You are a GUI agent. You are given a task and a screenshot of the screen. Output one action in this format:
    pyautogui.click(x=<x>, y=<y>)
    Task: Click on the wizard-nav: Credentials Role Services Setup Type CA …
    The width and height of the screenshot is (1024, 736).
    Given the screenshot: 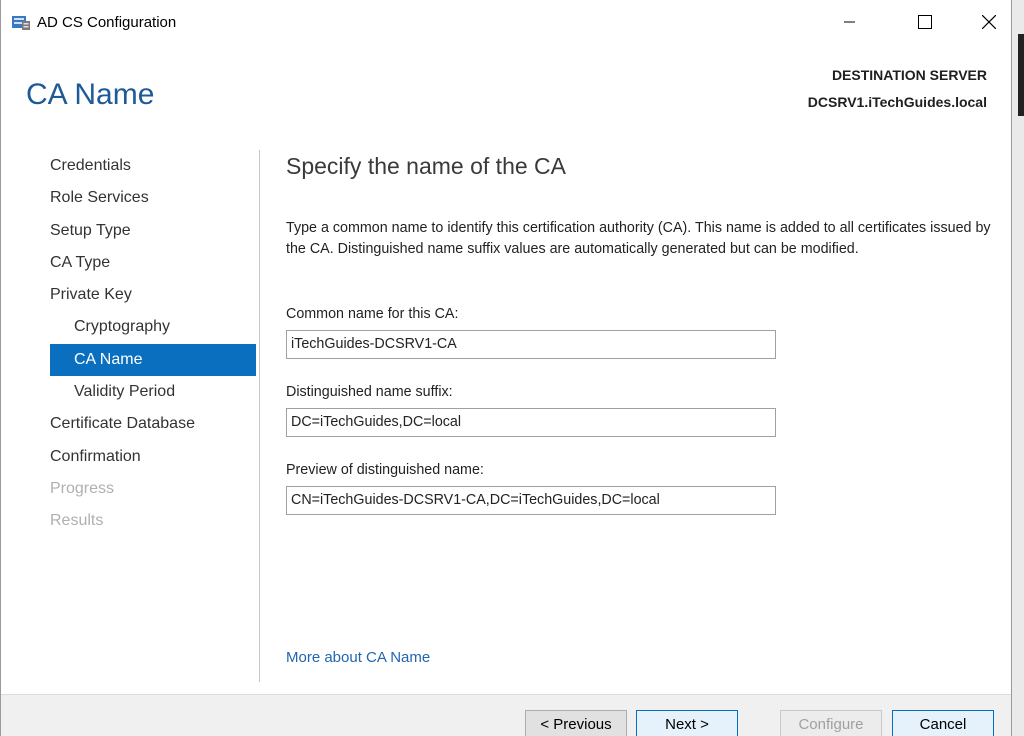 What is the action you would take?
    pyautogui.click(x=153, y=344)
    